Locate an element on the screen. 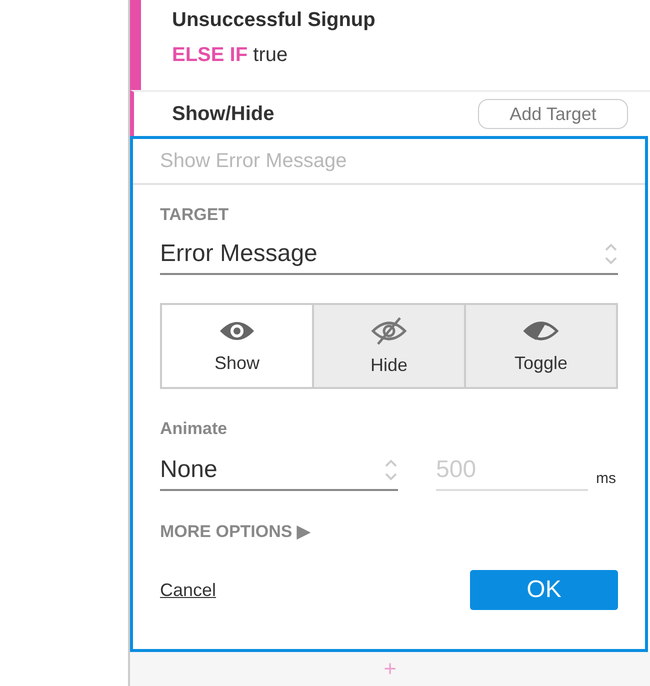 Image resolution: width=650 pixels, height=686 pixels. condition-title: Unsuccessful Signup is located at coordinates (274, 20).